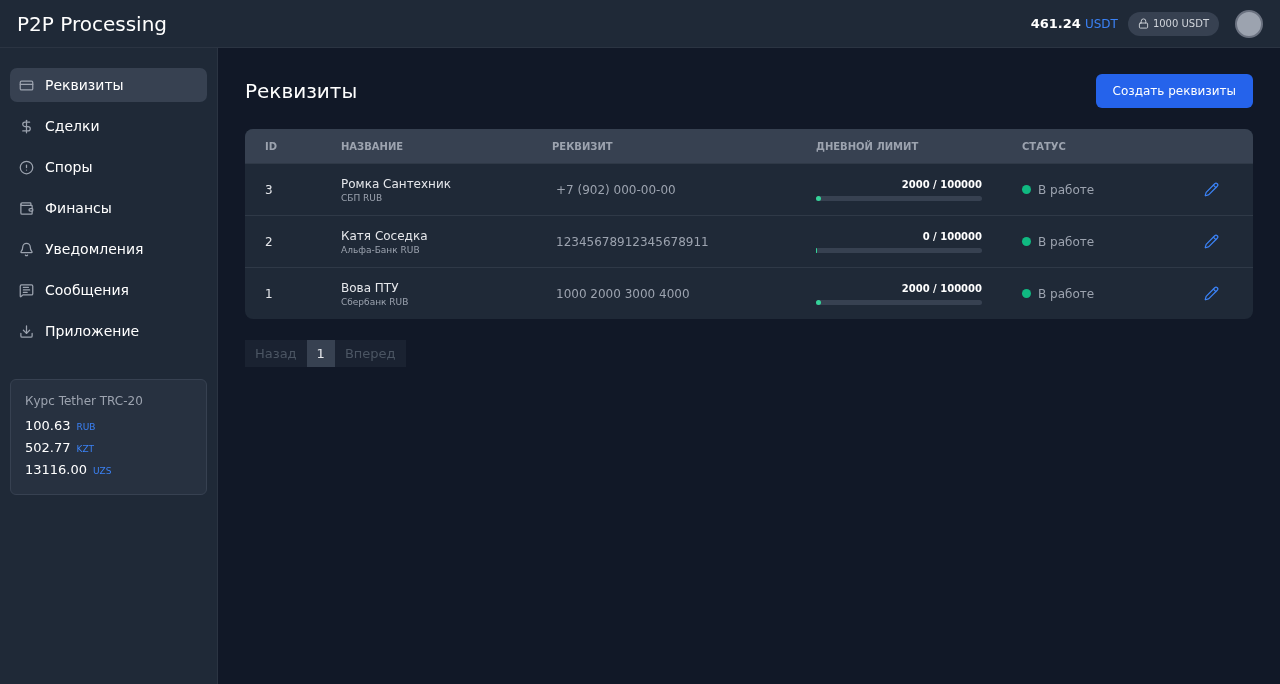 This screenshot has width=1280, height=684. What do you see at coordinates (632, 241) in the screenshot?
I see `requisite-cell-text: 12345678912345678911` at bounding box center [632, 241].